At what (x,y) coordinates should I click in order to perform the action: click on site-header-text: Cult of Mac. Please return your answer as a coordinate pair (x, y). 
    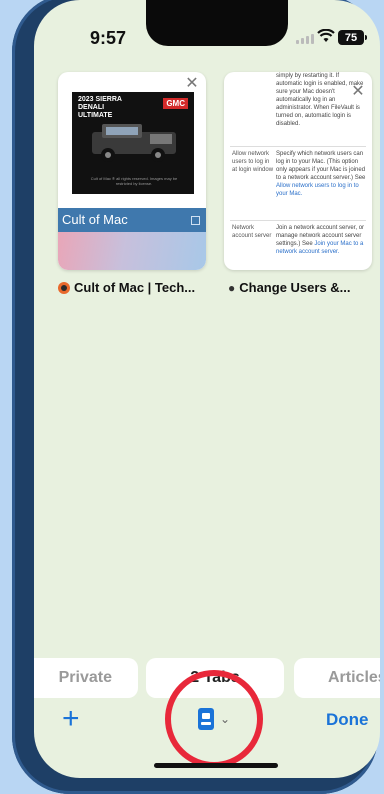
    Looking at the image, I should click on (95, 219).